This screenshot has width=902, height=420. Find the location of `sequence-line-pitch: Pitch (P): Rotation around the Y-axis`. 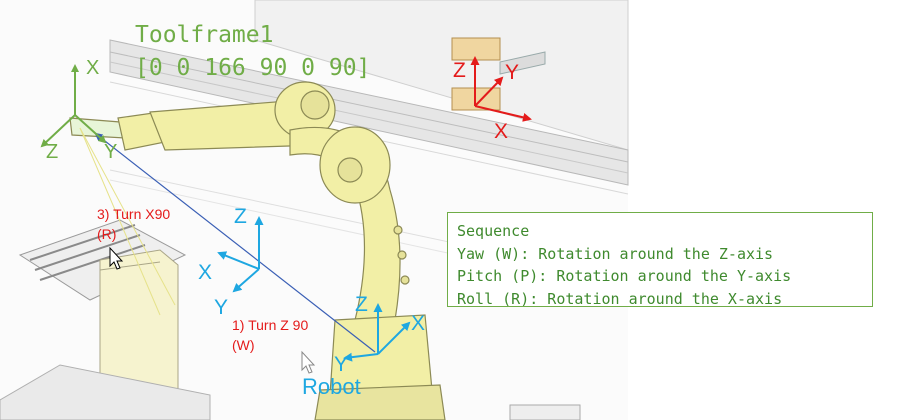

sequence-line-pitch: Pitch (P): Rotation around the Y-axis is located at coordinates (624, 276).